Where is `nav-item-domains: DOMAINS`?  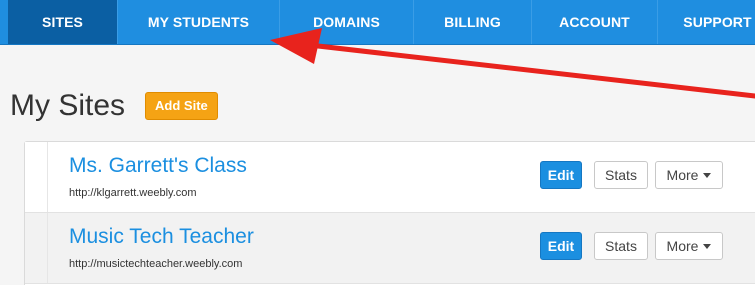
nav-item-domains: DOMAINS is located at coordinates (347, 22).